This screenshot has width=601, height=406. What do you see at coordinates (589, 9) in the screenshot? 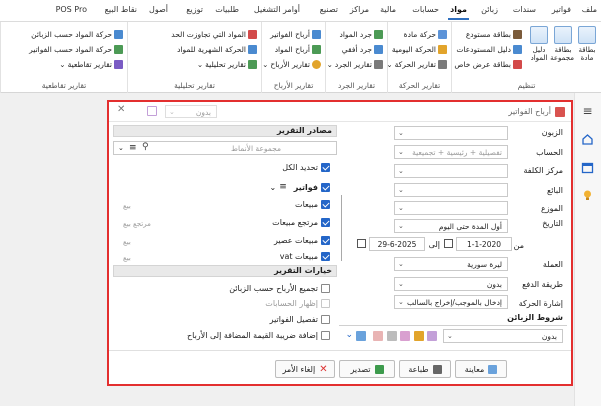
I see `tab-file: ملف` at bounding box center [589, 9].